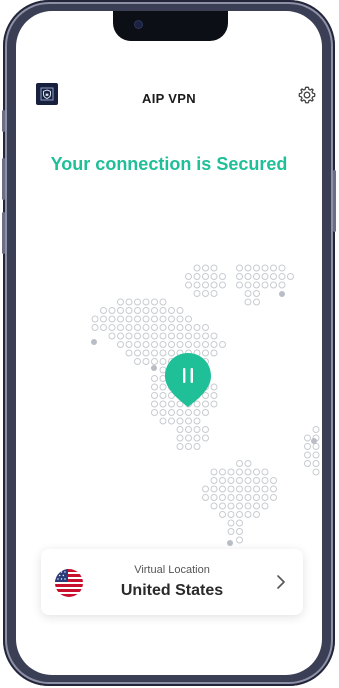 The image size is (339, 688). Describe the element at coordinates (169, 164) in the screenshot. I see `connection-status: Your connection is Secured` at that location.